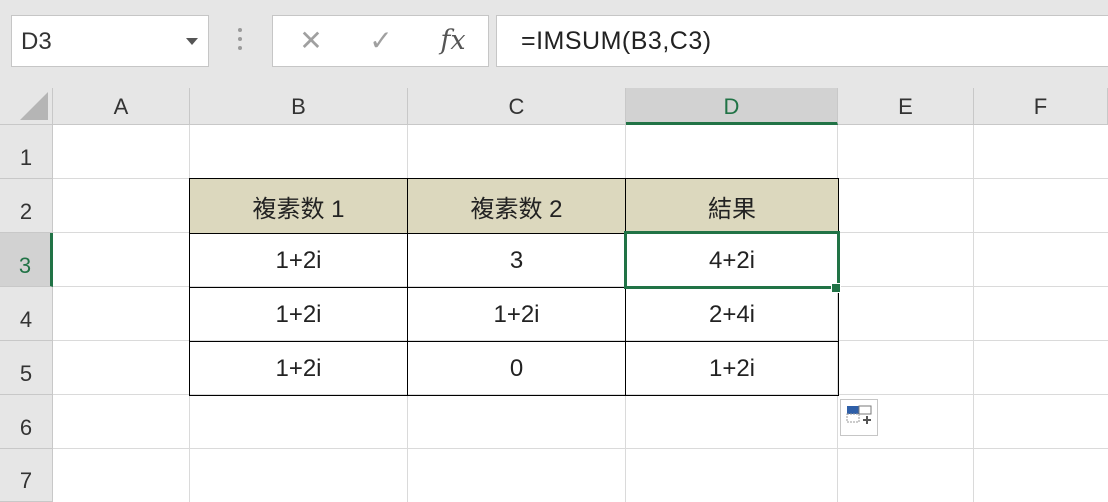 The image size is (1108, 502). I want to click on row-header-label: 7, so click(26, 480).